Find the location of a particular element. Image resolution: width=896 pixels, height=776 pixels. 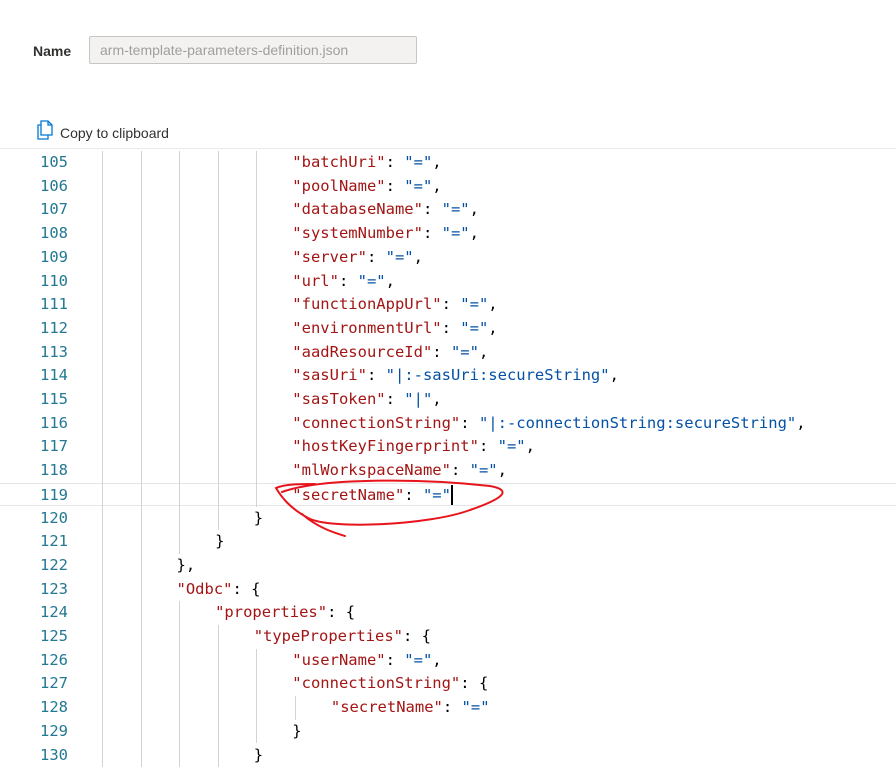

copy-to-clipboard-button: Copy to clipboard is located at coordinates (102, 132).